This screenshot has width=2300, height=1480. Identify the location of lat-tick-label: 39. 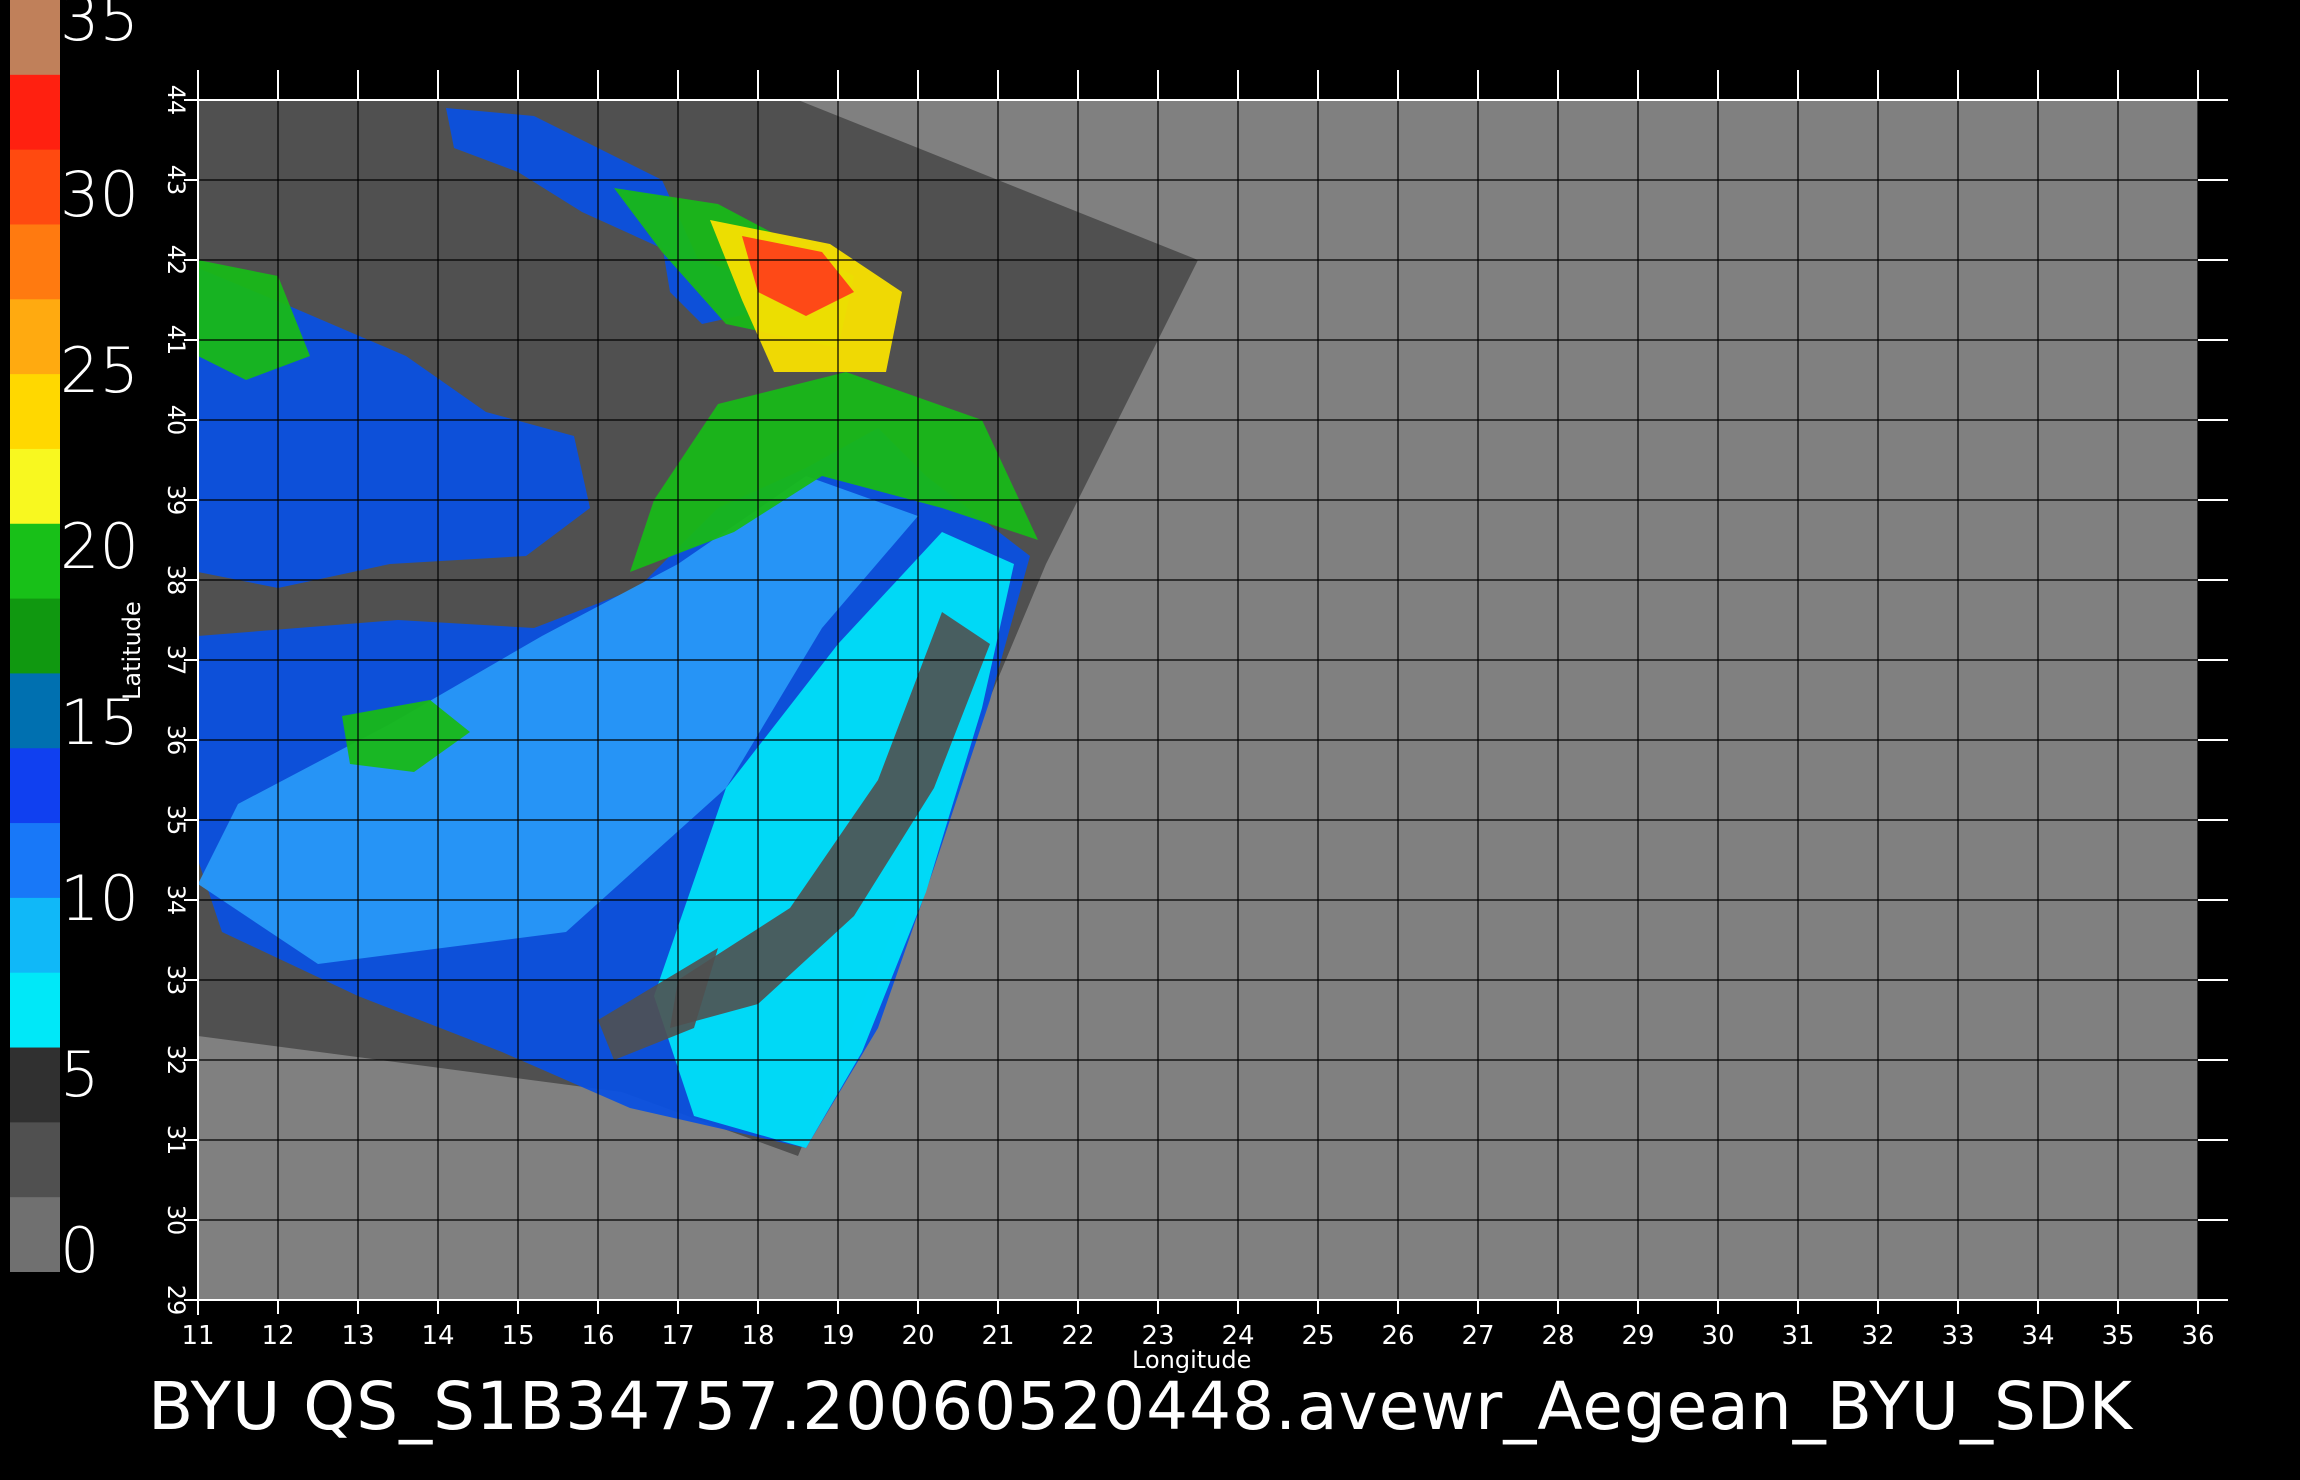
(176, 500).